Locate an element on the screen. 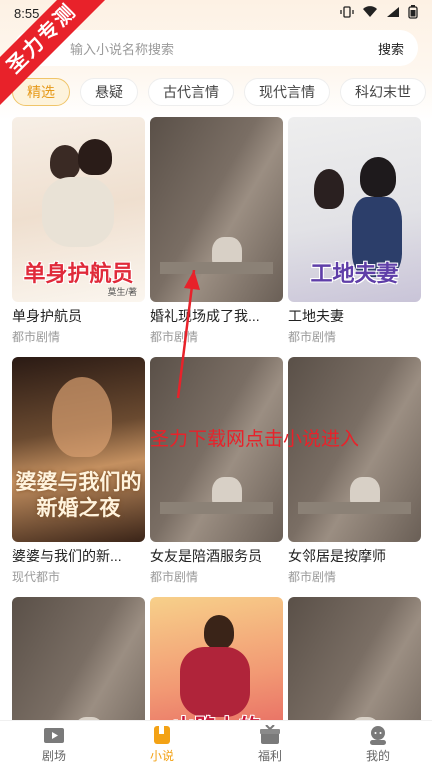 The width and height of the screenshot is (432, 768). annotation-arrow-icon is located at coordinates (188, 334).